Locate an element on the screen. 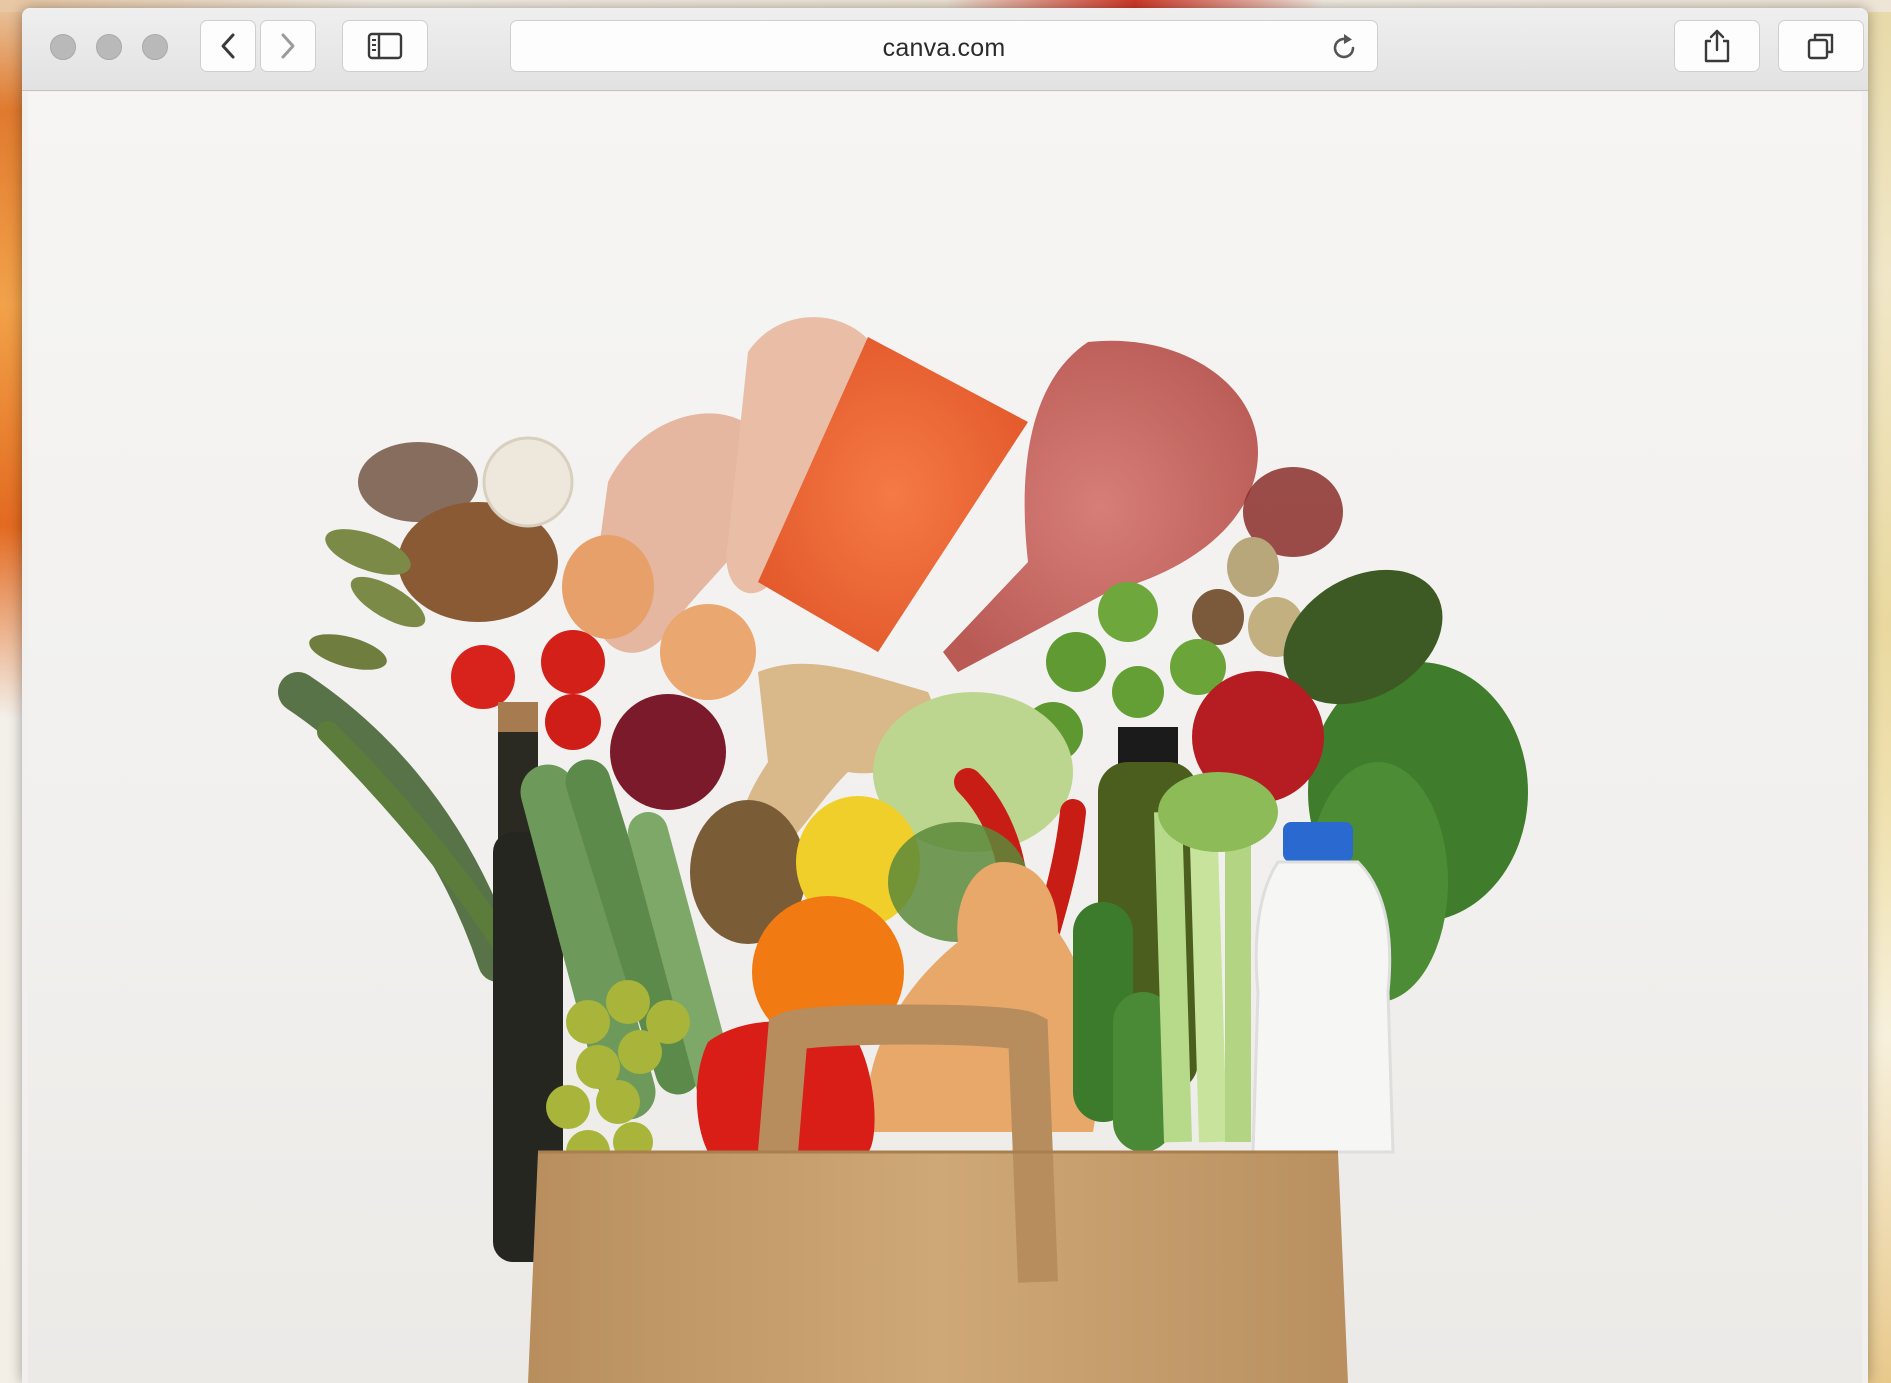  browser-toolbar: canva.com is located at coordinates (945, 49).